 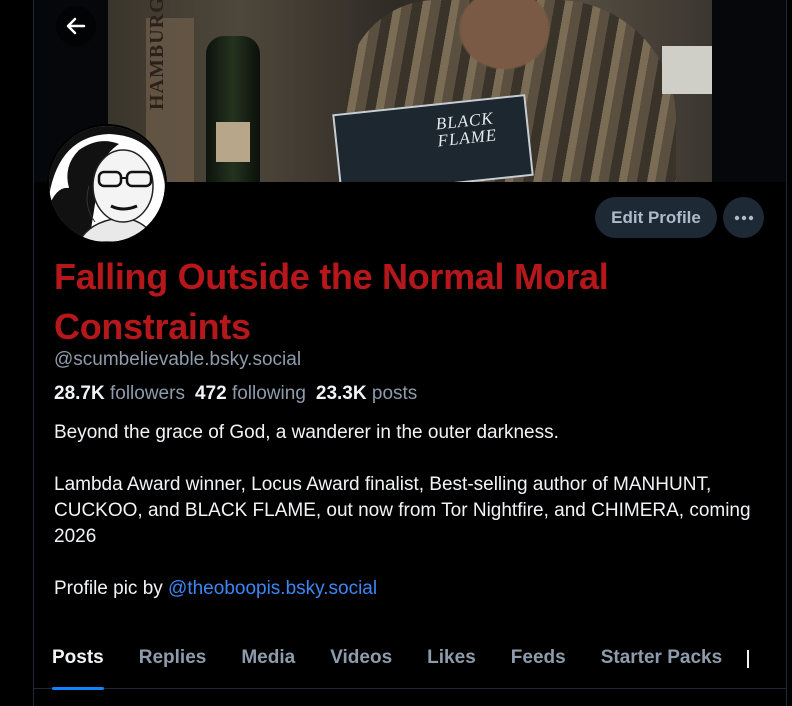 I want to click on tab-replies: Replies, so click(x=172, y=662).